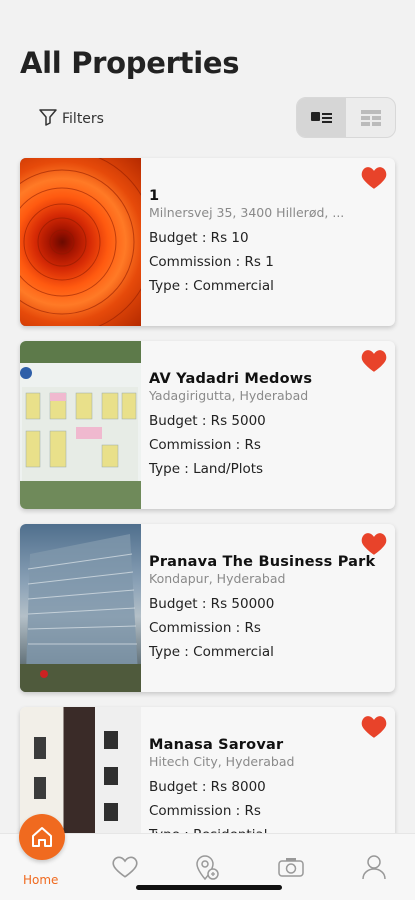 This screenshot has height=900, width=415. I want to click on property-name: 1, so click(154, 196).